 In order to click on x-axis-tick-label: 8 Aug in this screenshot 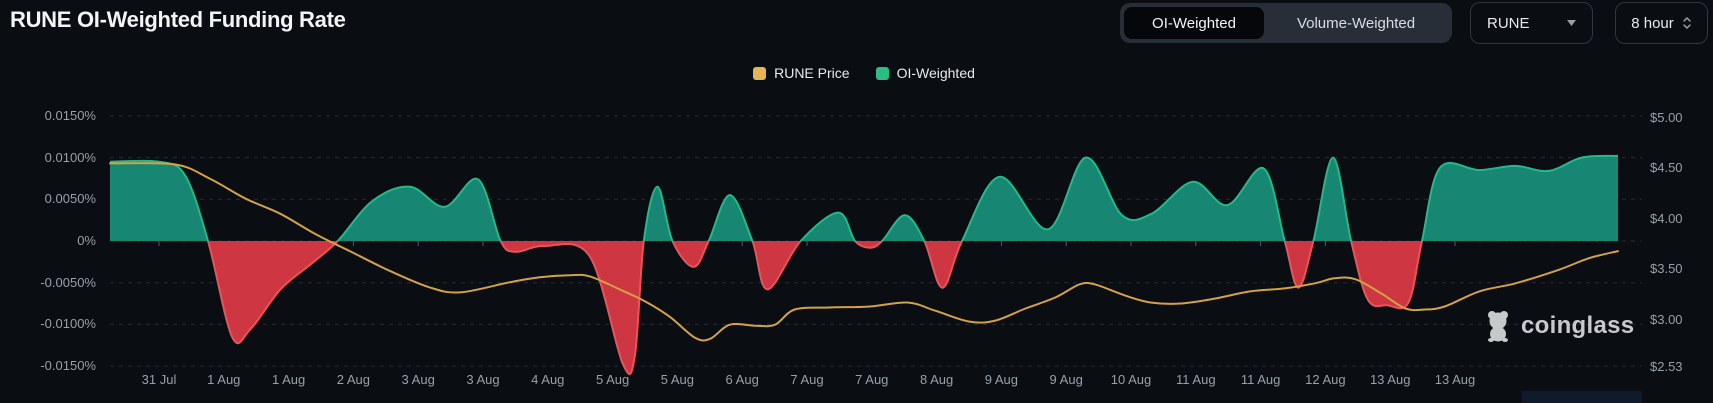, I will do `click(936, 379)`.